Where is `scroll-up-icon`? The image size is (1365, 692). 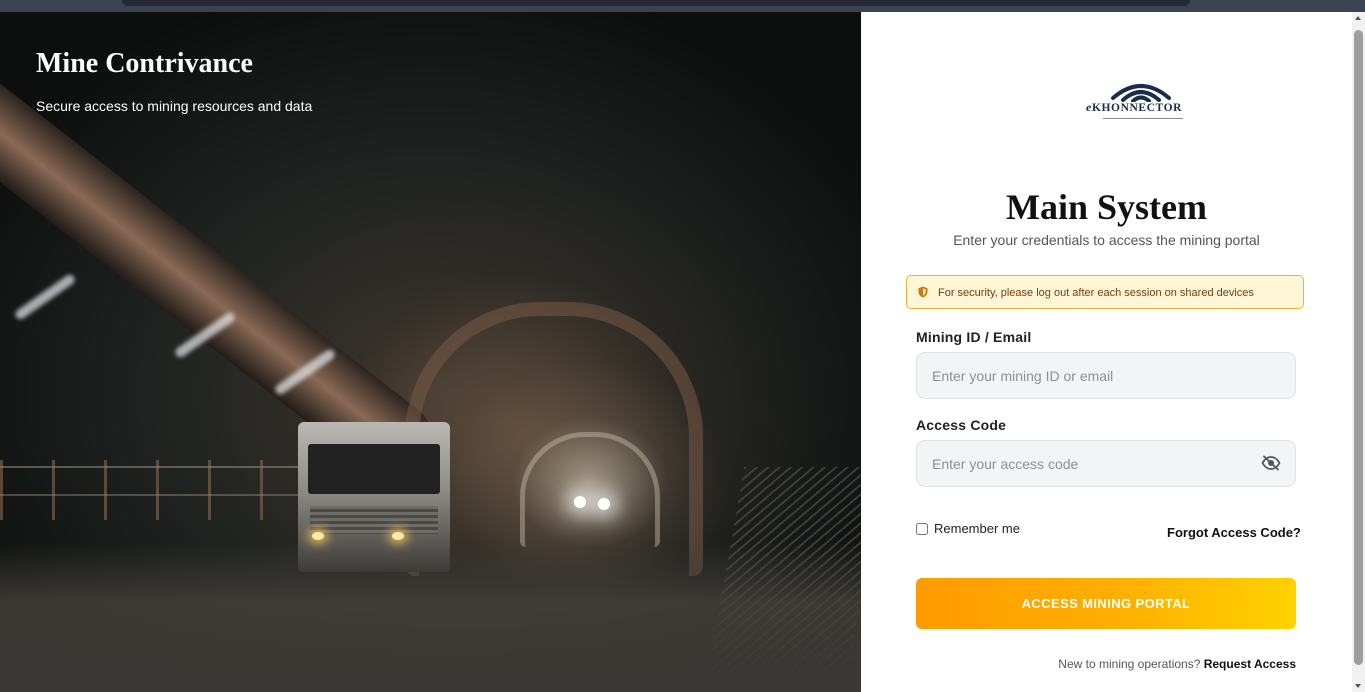
scroll-up-icon is located at coordinates (1358, 18).